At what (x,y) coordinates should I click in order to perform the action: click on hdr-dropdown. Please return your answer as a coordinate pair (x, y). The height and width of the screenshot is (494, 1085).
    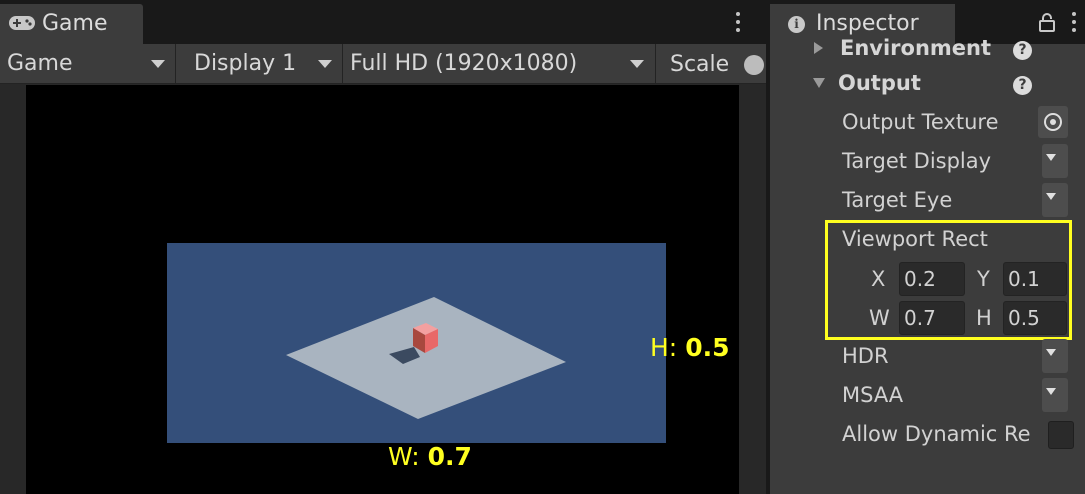
    Looking at the image, I should click on (1055, 356).